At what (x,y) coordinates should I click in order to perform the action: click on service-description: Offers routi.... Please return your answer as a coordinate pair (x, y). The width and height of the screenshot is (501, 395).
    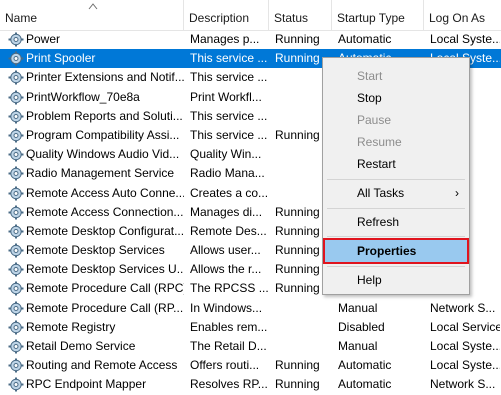
    Looking at the image, I should click on (225, 365).